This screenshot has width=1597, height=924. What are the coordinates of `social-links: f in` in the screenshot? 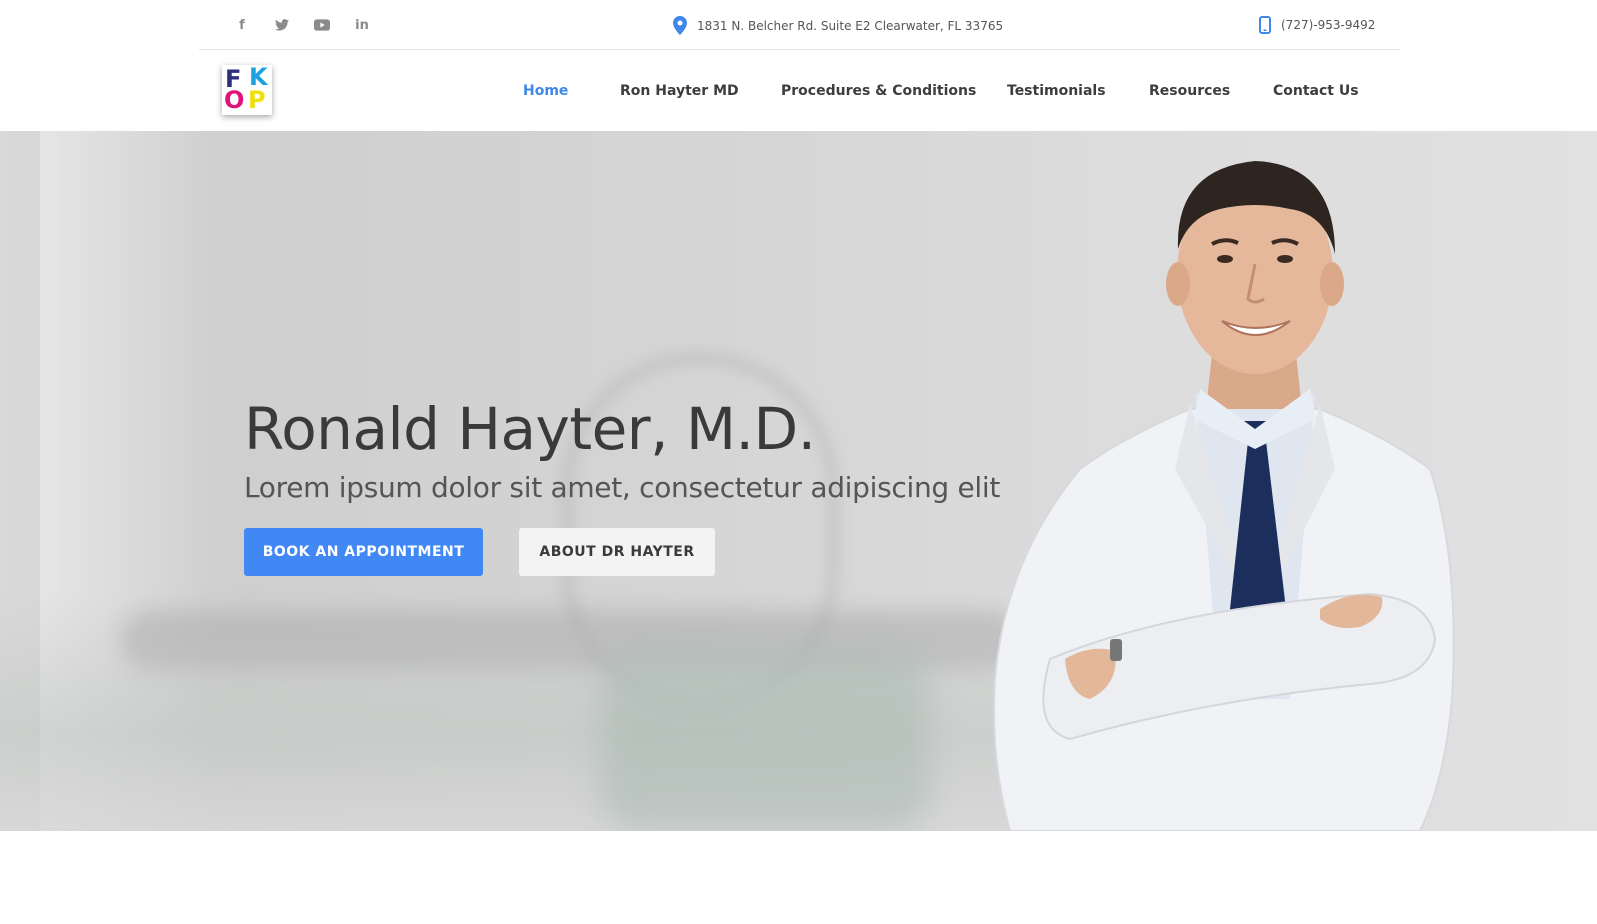 It's located at (302, 25).